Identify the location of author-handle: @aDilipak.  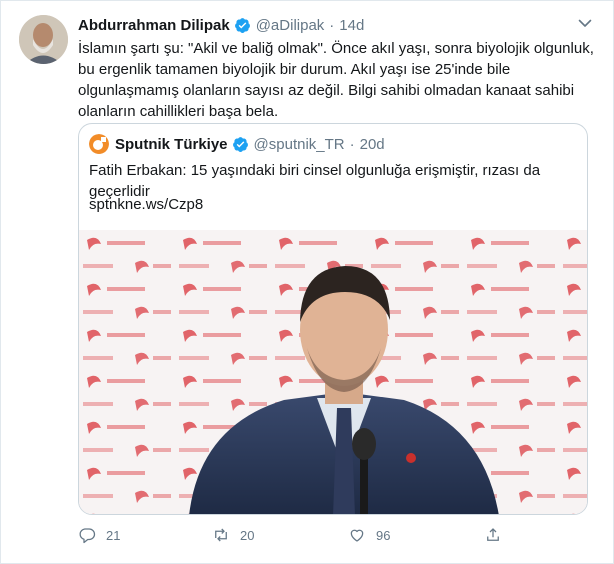
(290, 25).